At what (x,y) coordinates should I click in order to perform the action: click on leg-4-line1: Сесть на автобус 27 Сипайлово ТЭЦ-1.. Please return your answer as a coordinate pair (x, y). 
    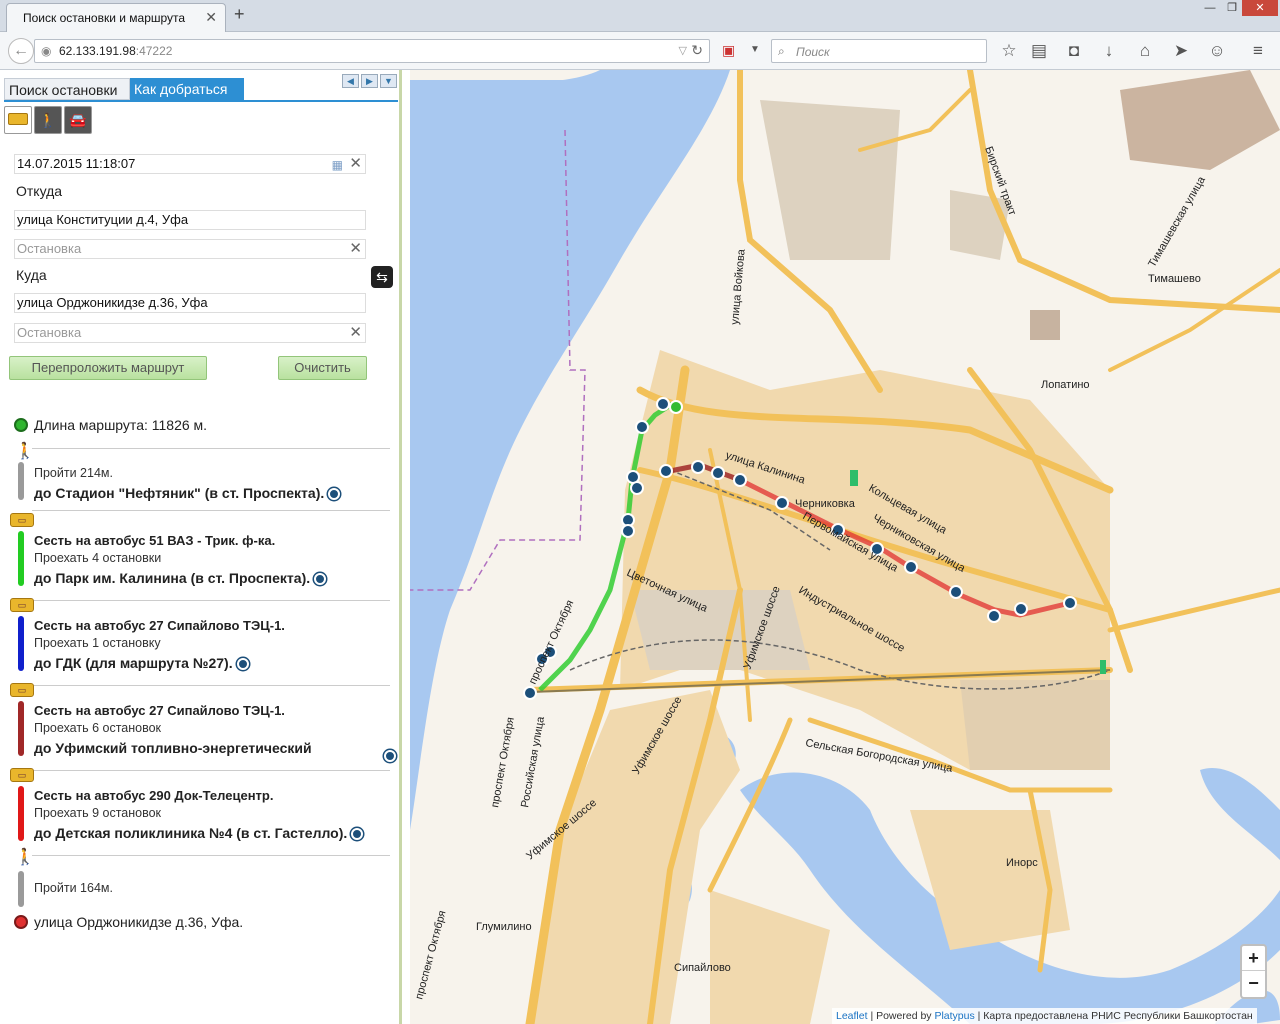
    Looking at the image, I should click on (159, 710).